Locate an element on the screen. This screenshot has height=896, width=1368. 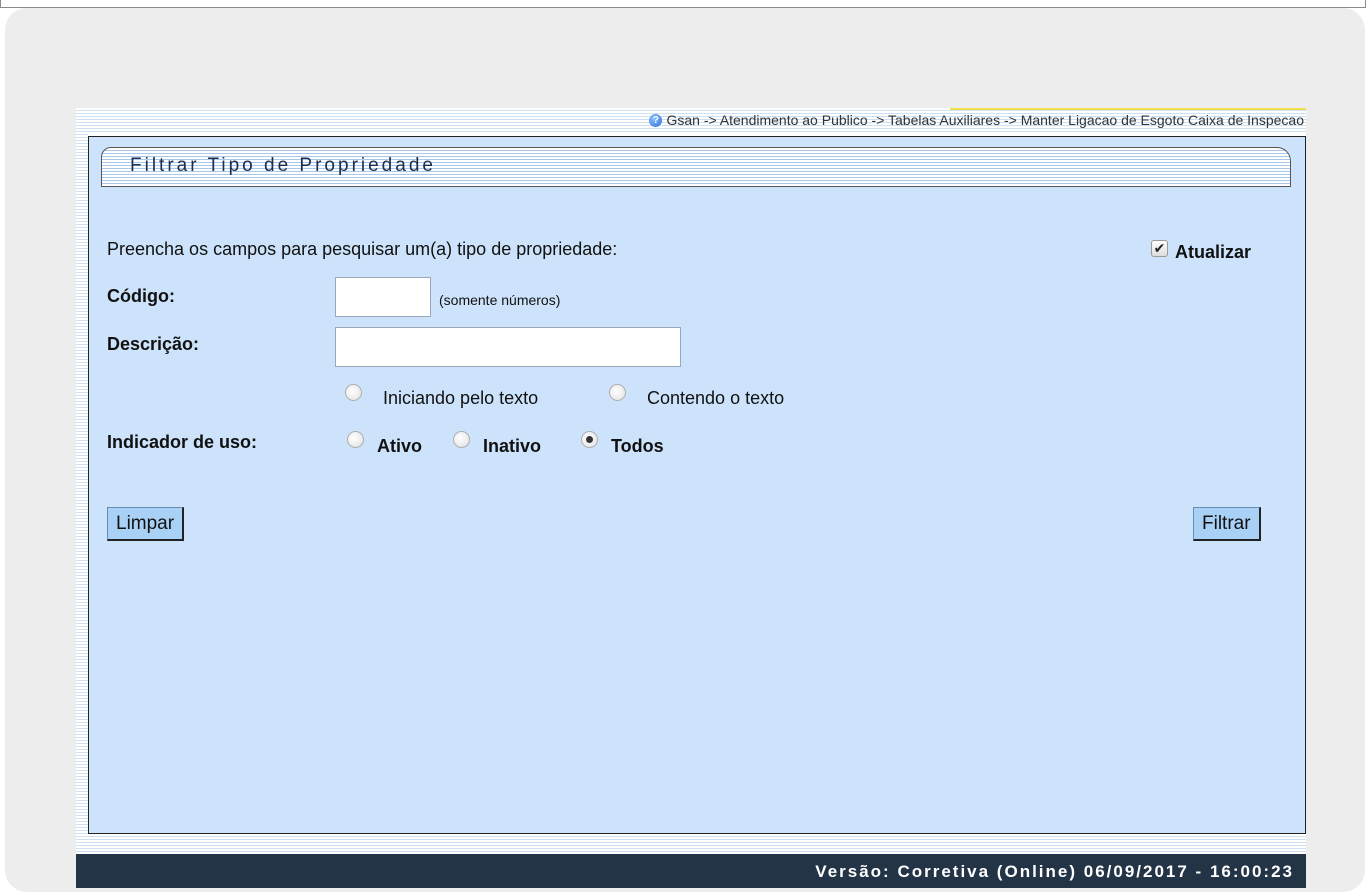
filtrar-button: Filtrar is located at coordinates (1227, 524).